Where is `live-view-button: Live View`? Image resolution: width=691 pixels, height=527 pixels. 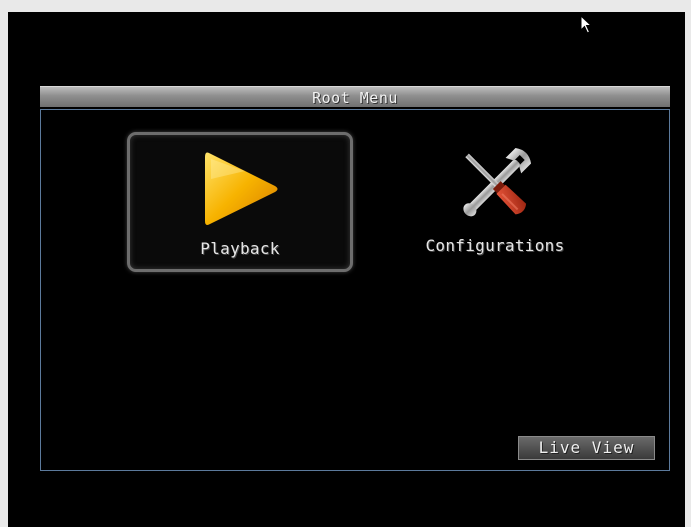 live-view-button: Live View is located at coordinates (586, 448).